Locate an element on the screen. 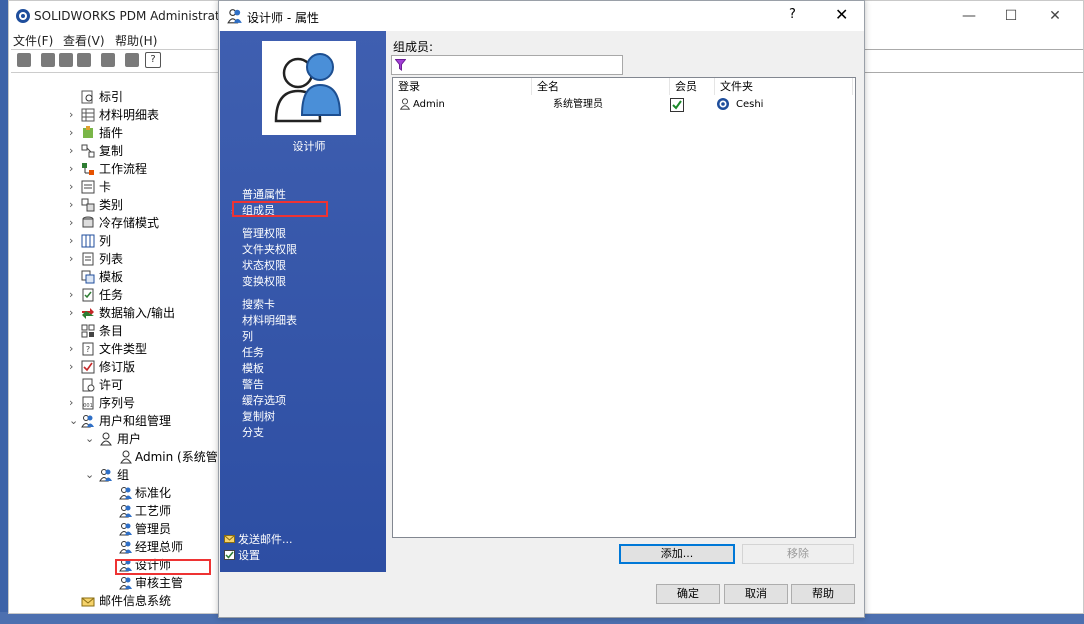 Image resolution: width=1084 pixels, height=624 pixels. workflow-icon is located at coordinates (88, 169).